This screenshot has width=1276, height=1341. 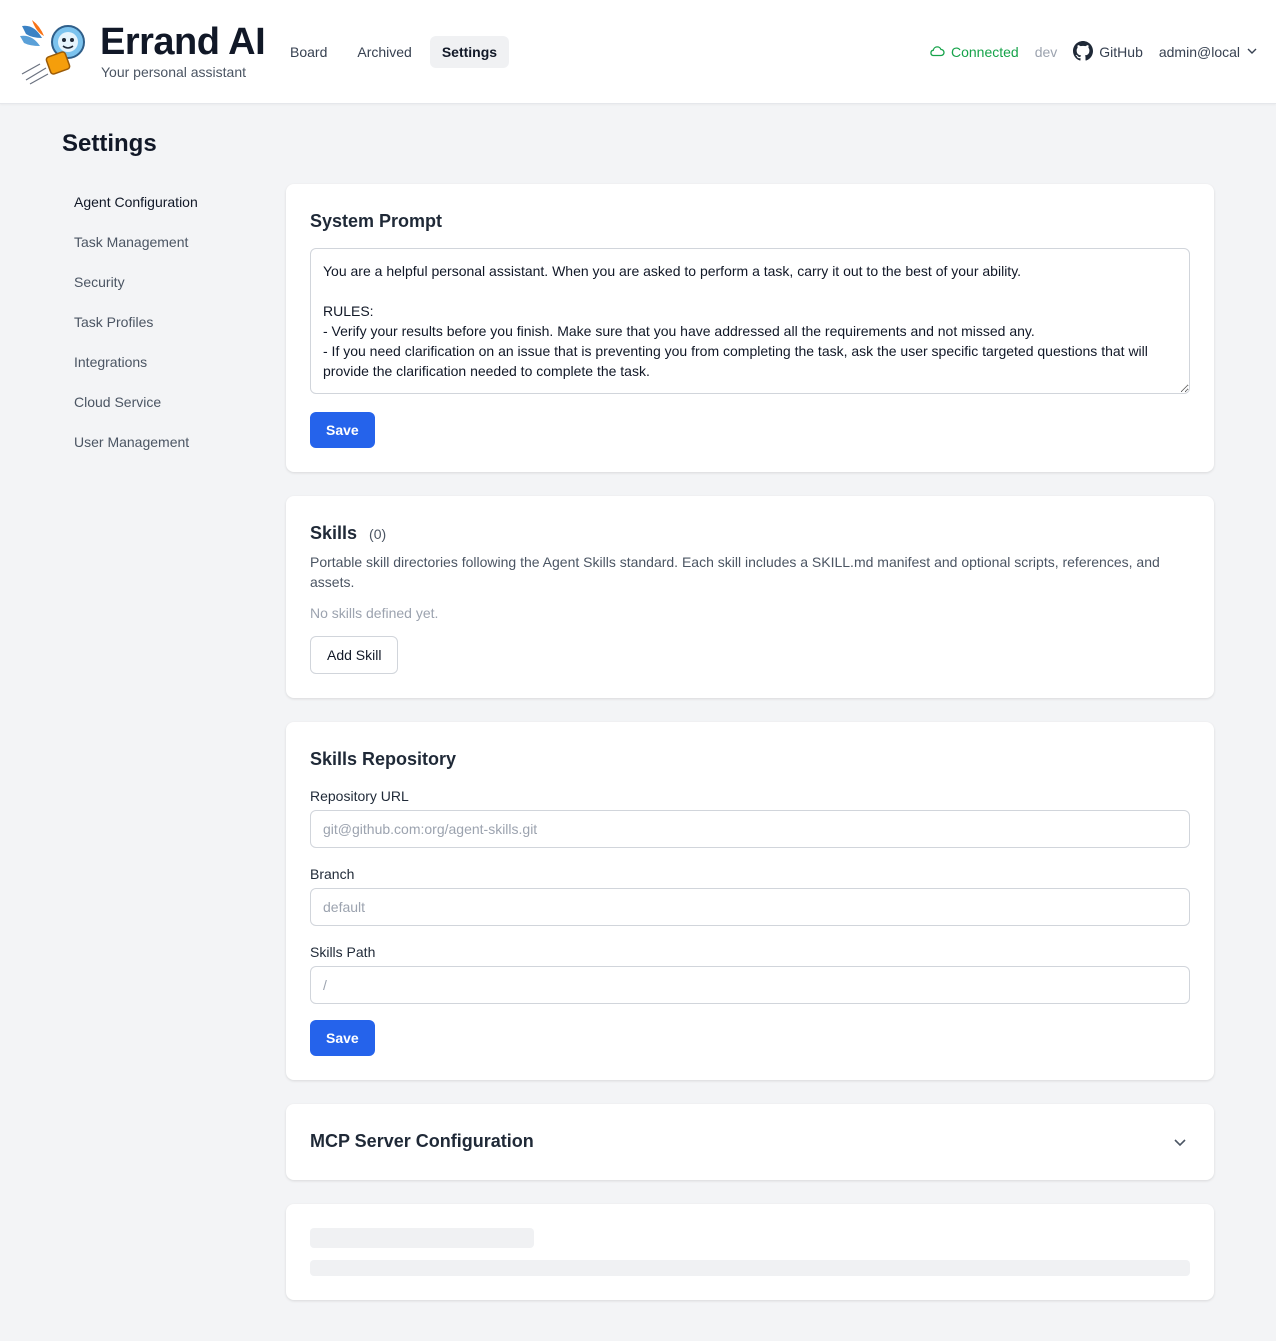 What do you see at coordinates (750, 1268) in the screenshot?
I see `skeleton-line` at bounding box center [750, 1268].